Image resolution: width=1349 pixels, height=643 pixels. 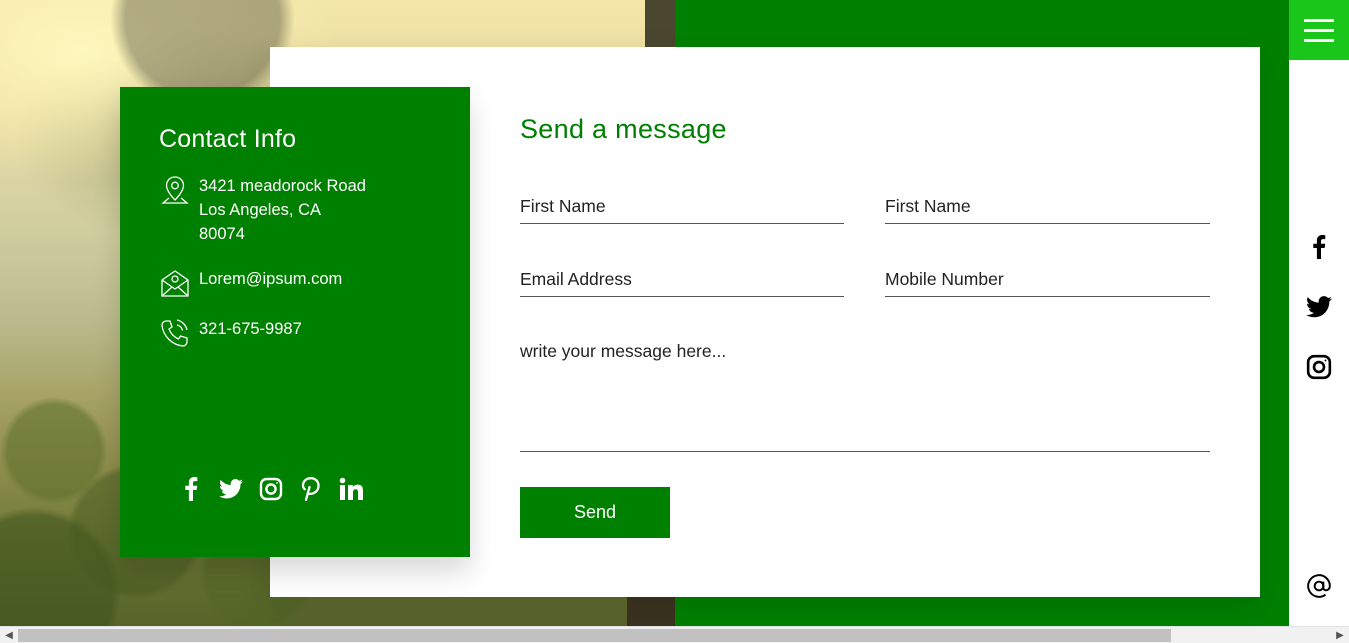 What do you see at coordinates (1047, 207) in the screenshot?
I see `last-name-input` at bounding box center [1047, 207].